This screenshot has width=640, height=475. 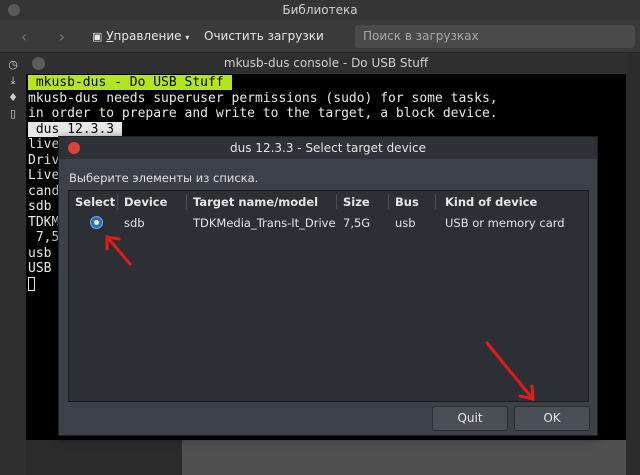 I want to click on arrow-to-radio, so click(x=118, y=250).